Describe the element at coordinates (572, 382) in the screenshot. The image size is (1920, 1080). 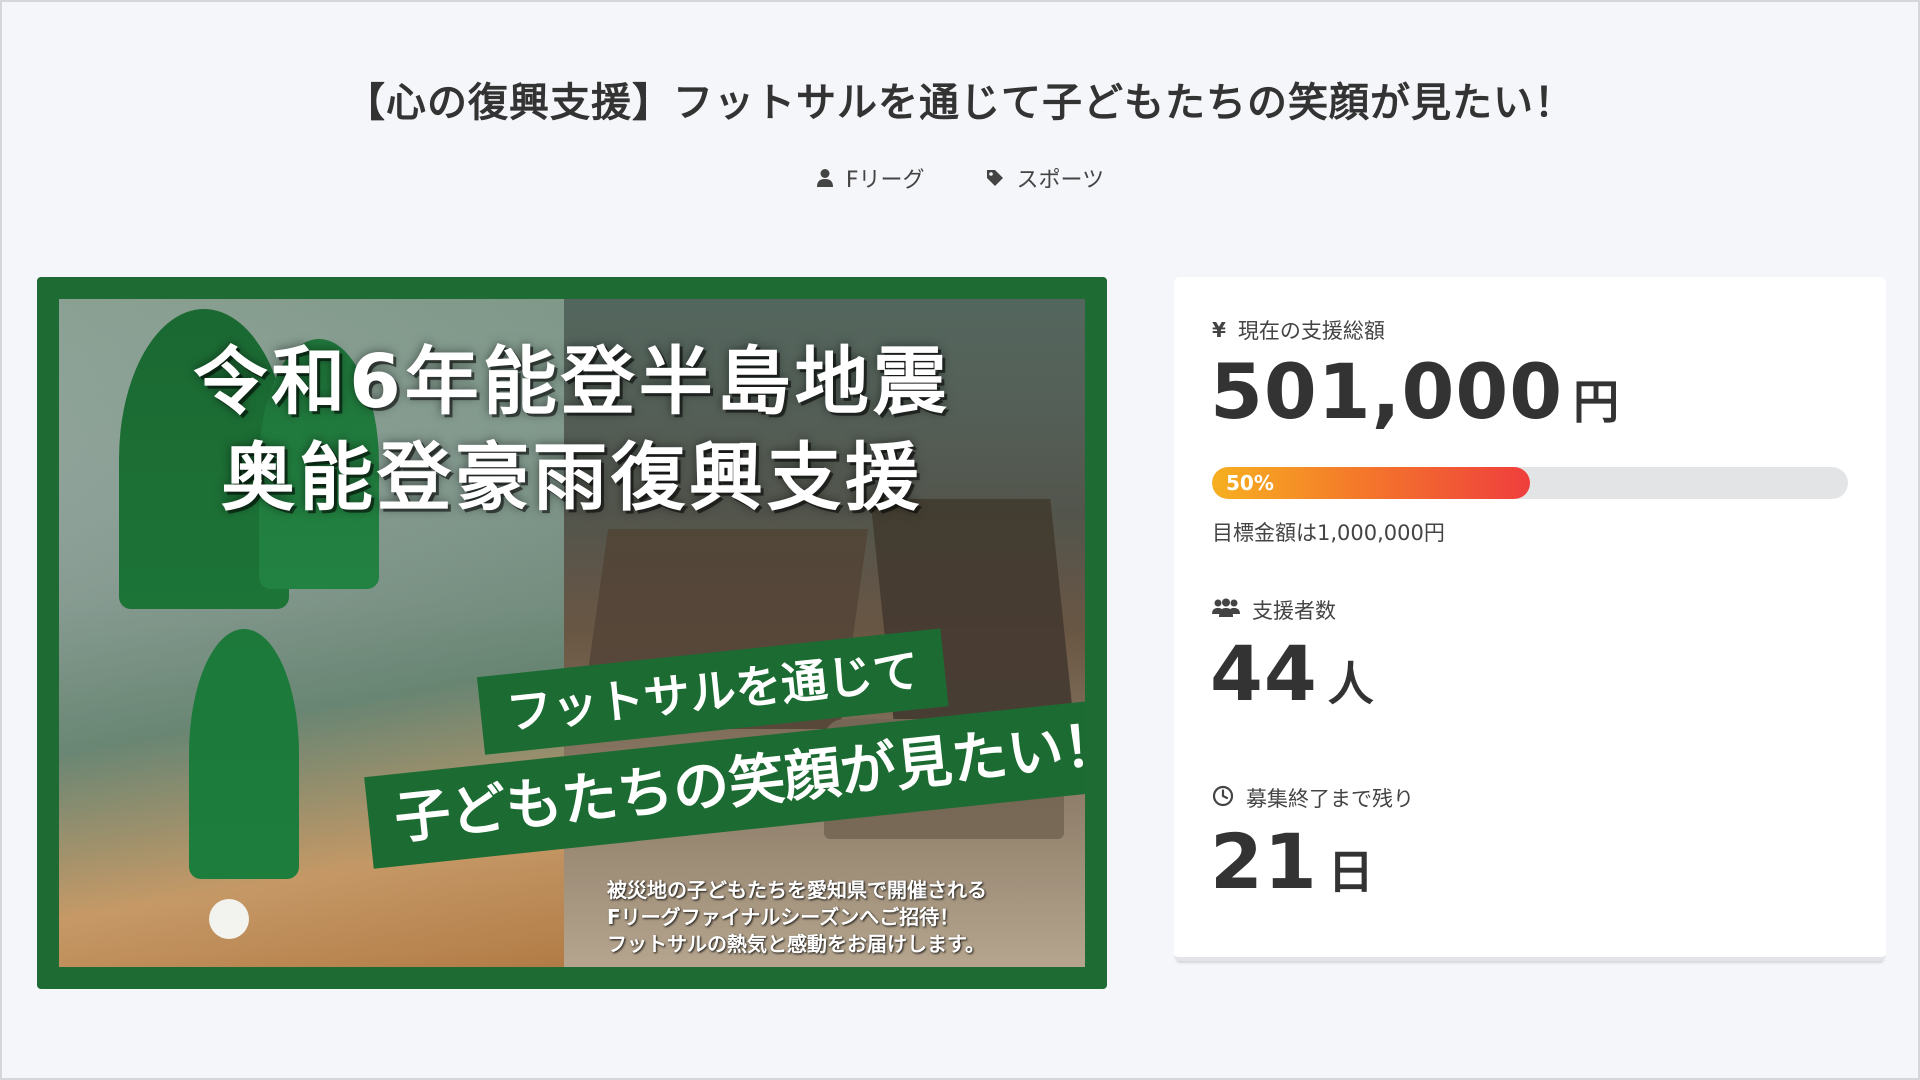
I see `banner-headline-line1: 令和6年能登半島地震` at that location.